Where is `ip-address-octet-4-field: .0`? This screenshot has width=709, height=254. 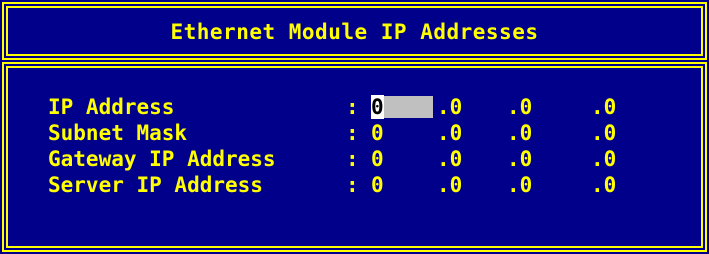 ip-address-octet-4-field: .0 is located at coordinates (624, 107).